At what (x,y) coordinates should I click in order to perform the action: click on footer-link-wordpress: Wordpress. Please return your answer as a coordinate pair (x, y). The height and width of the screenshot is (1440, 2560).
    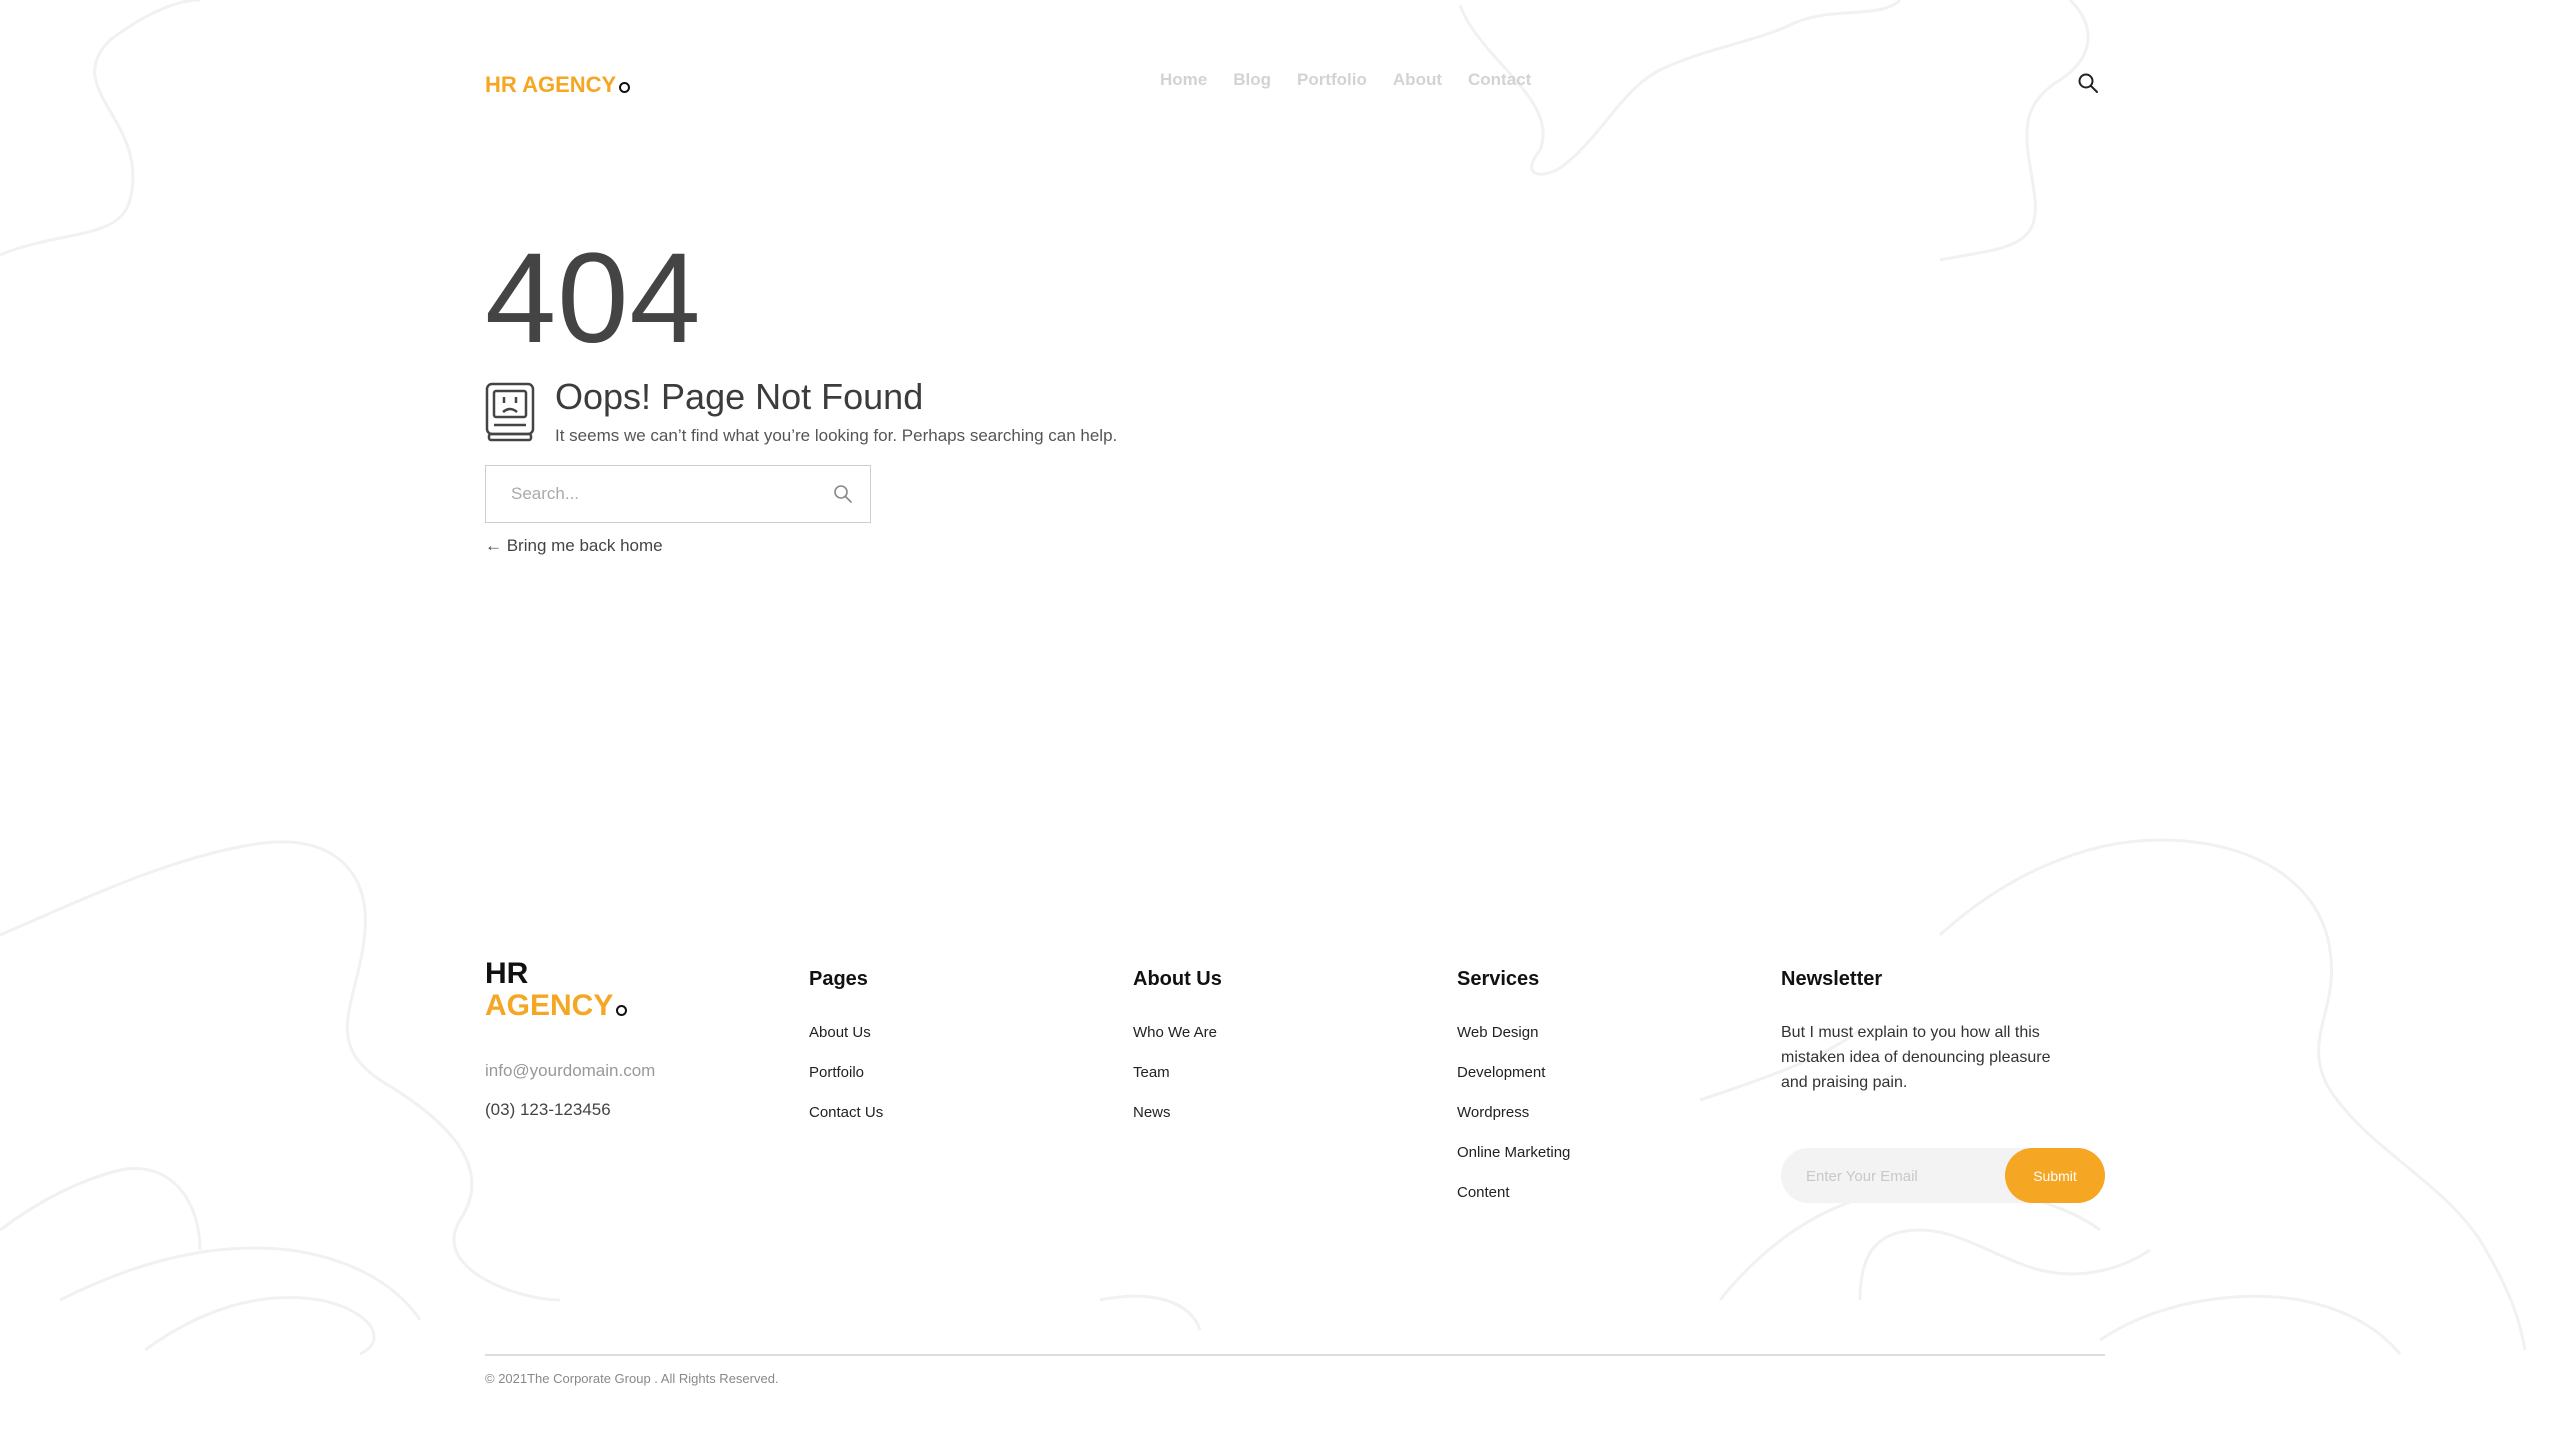
    Looking at the image, I should click on (1513, 1113).